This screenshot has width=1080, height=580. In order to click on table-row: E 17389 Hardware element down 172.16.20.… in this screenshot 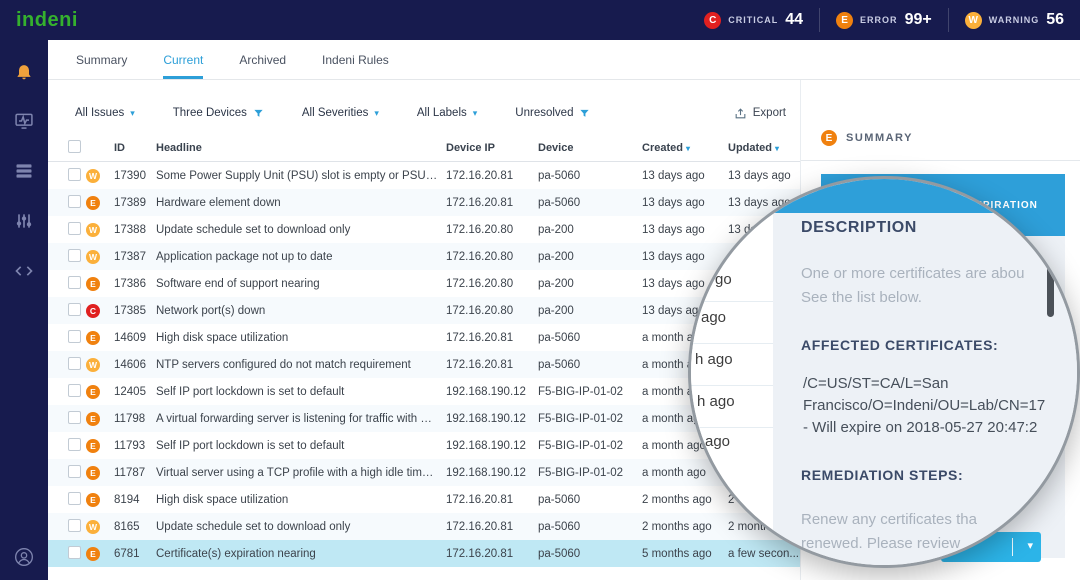, I will do `click(424, 202)`.